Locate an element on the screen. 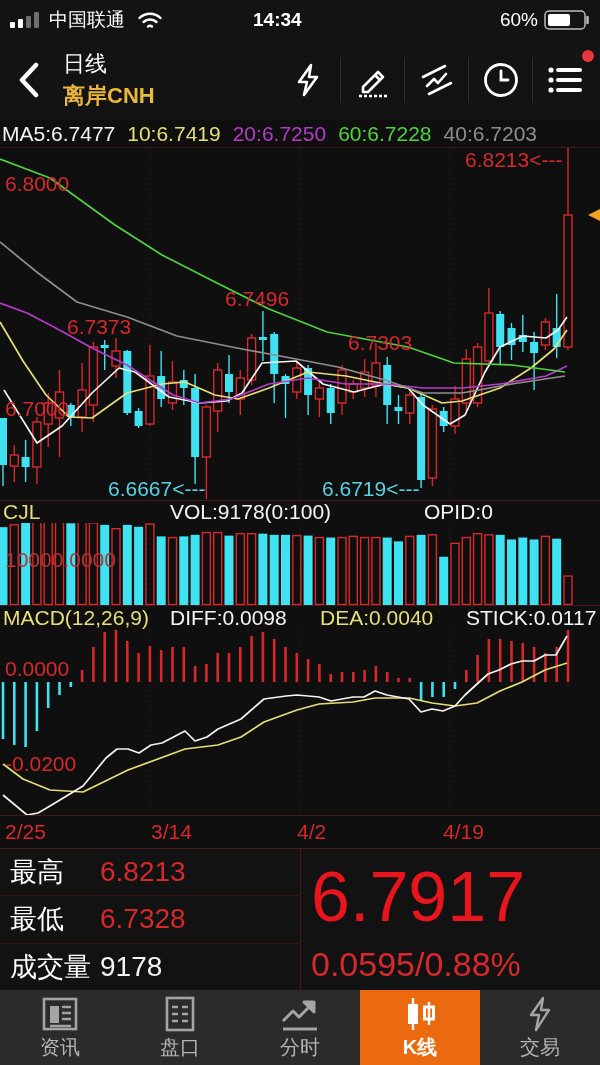 The width and height of the screenshot is (600, 1065). stat-value: 9178 is located at coordinates (131, 966).